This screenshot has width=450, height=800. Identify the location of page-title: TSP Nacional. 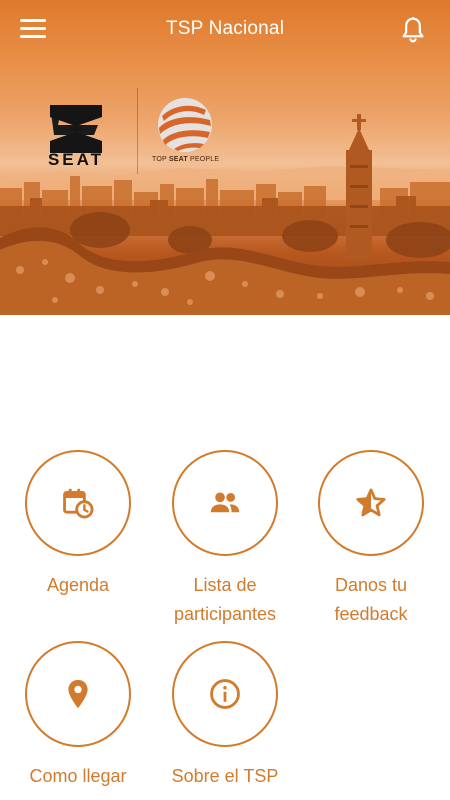
(225, 28).